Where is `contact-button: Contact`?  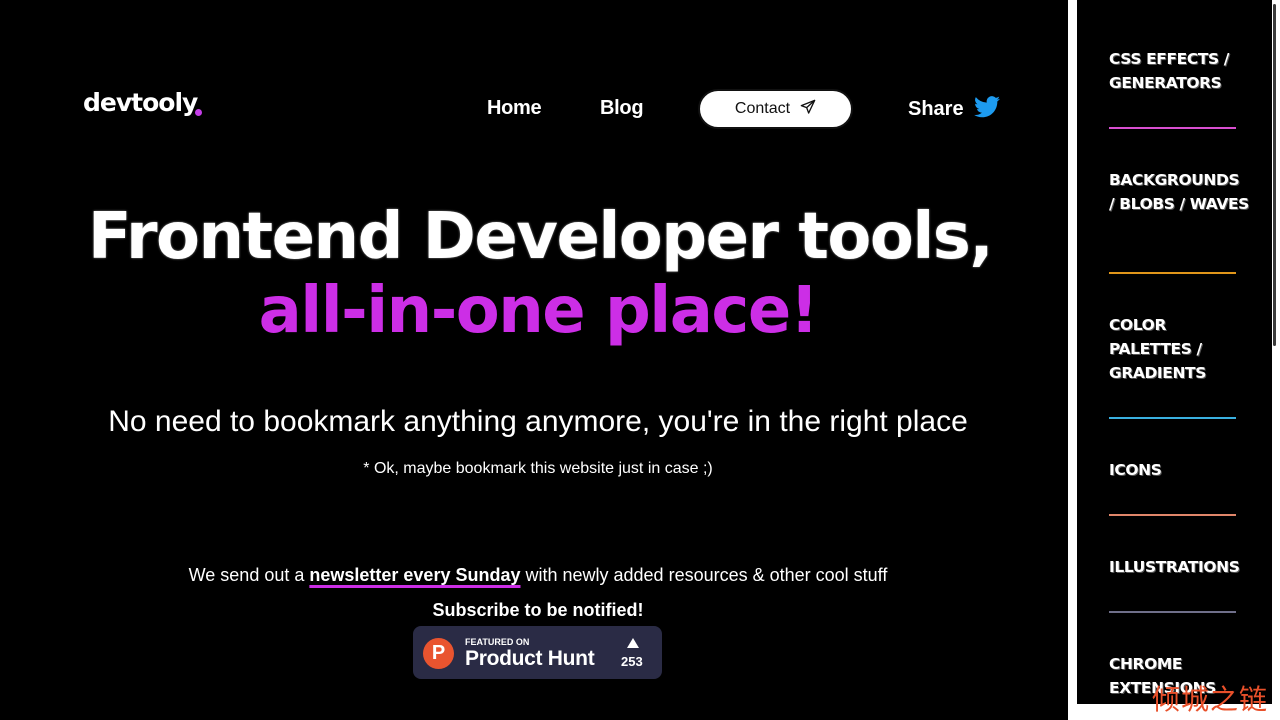
contact-button: Contact is located at coordinates (775, 109).